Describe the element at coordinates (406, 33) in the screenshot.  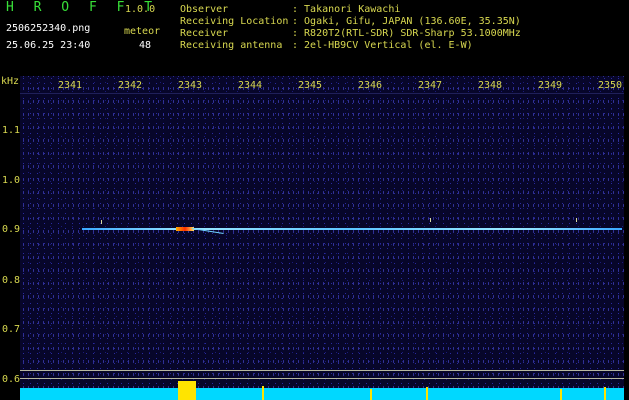
I see `info-receiver-value: : R820T2(RTL-SDR) SDR-Sharp 53.1000MHz` at that location.